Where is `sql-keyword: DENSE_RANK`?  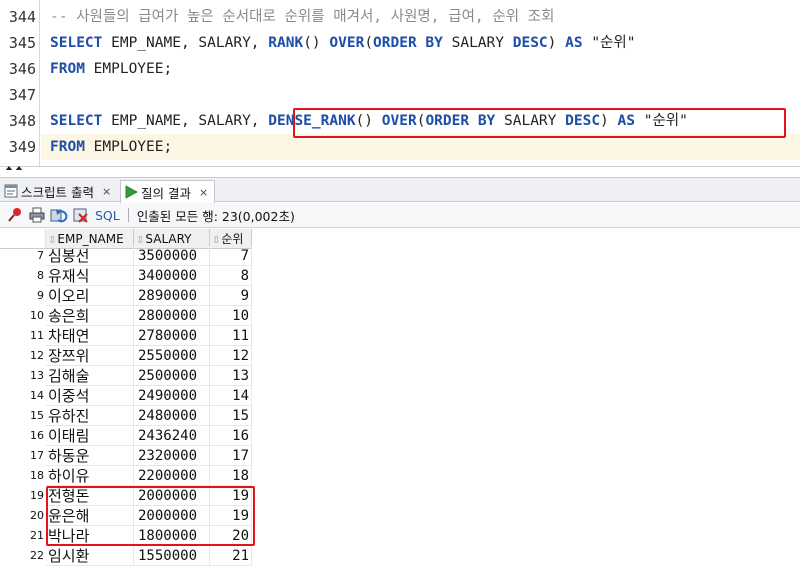
sql-keyword: DENSE_RANK is located at coordinates (312, 121).